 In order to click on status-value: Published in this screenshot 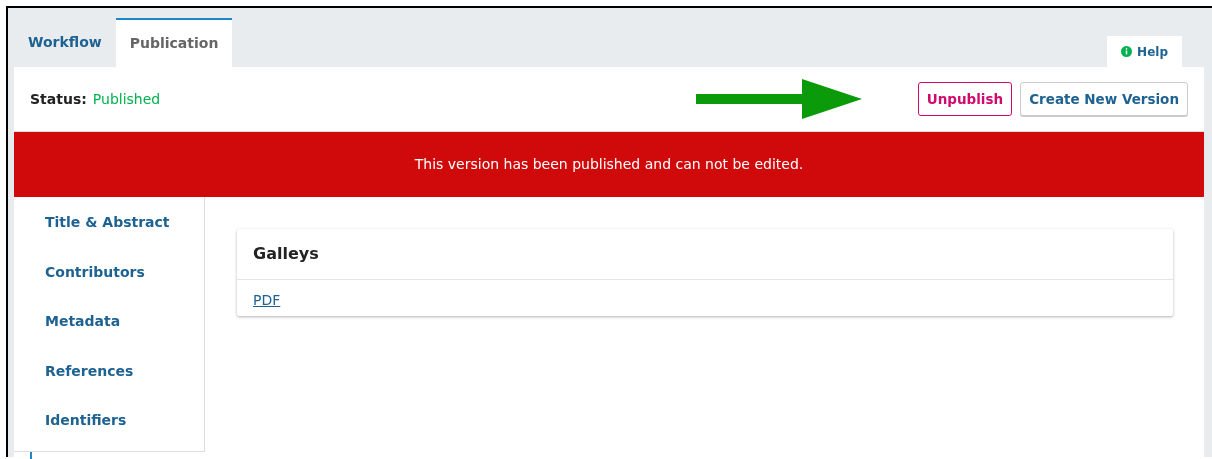, I will do `click(126, 99)`.